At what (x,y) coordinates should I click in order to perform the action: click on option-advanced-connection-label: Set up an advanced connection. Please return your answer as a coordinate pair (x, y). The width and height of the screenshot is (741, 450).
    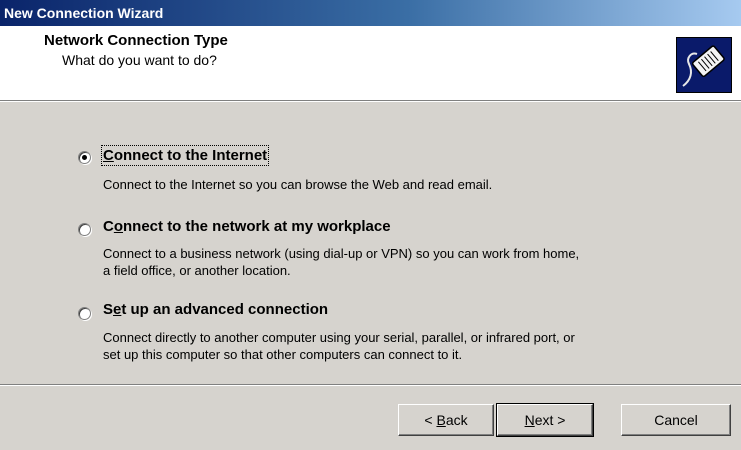
    Looking at the image, I should click on (215, 309).